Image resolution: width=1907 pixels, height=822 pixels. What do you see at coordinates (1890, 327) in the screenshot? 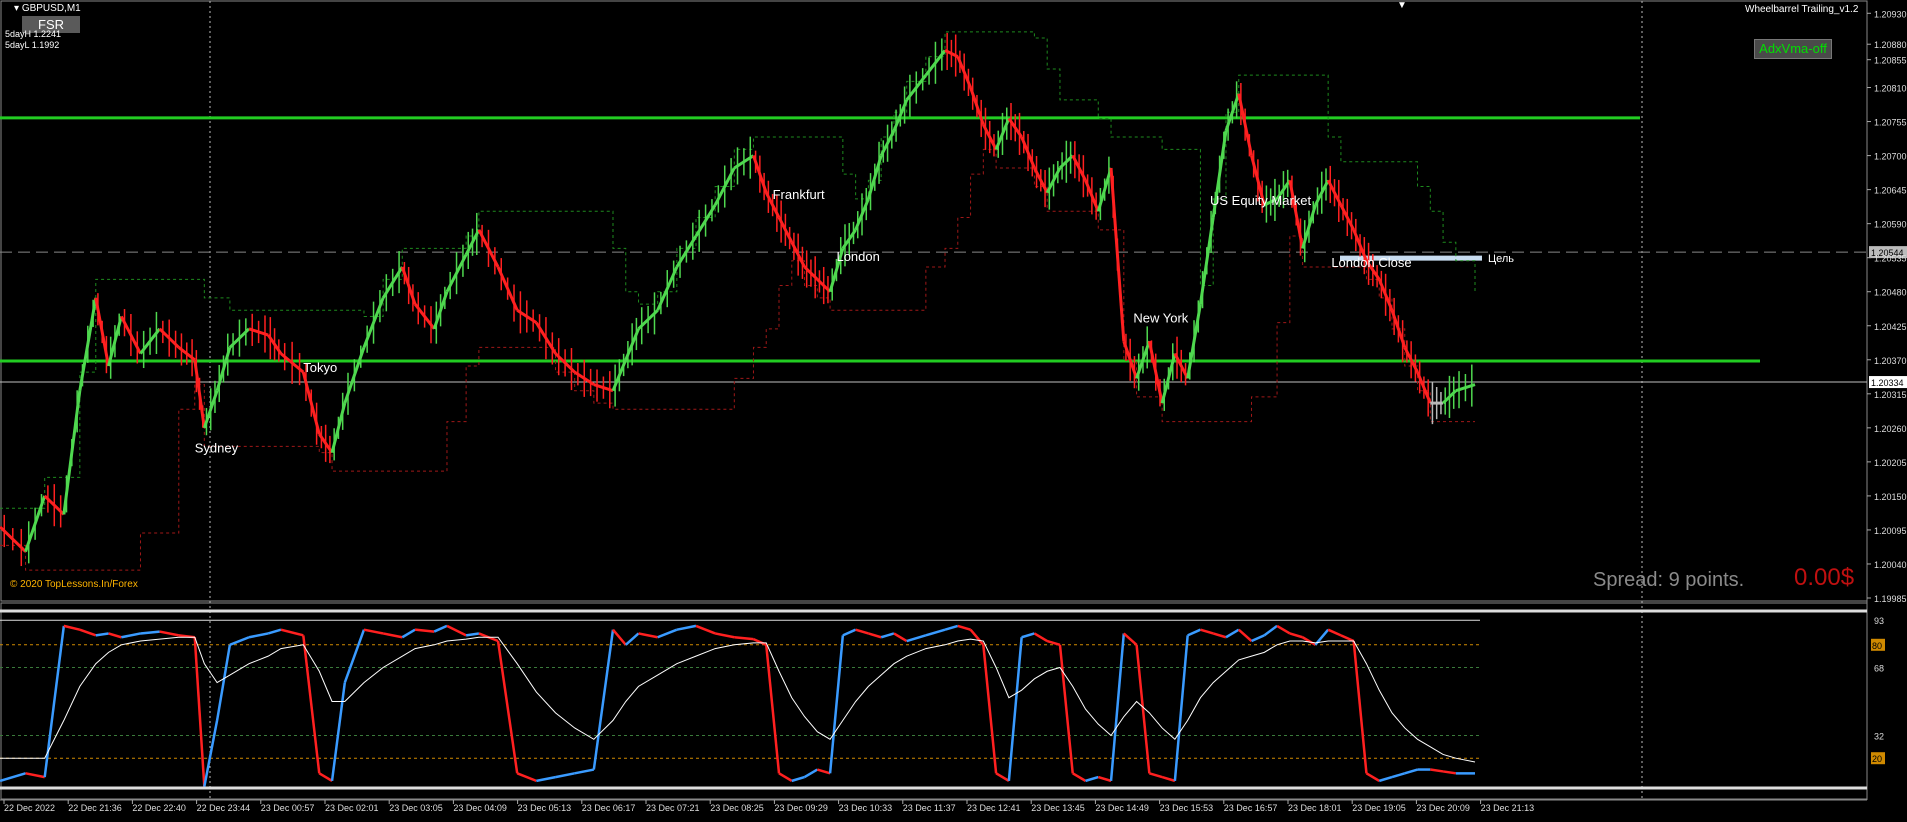
I see `price-axis-label: 1.20425` at bounding box center [1890, 327].